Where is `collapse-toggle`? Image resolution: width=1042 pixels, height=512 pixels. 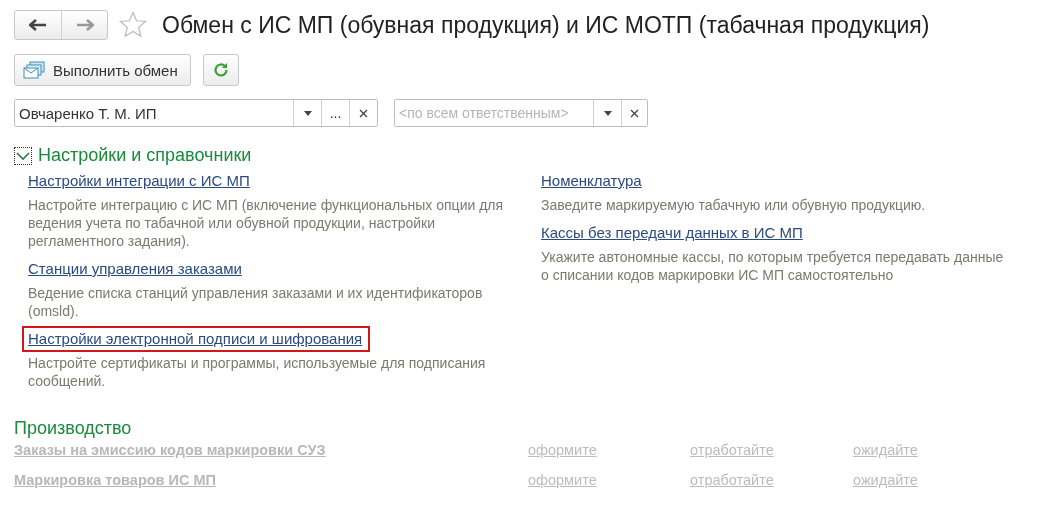
collapse-toggle is located at coordinates (23, 155).